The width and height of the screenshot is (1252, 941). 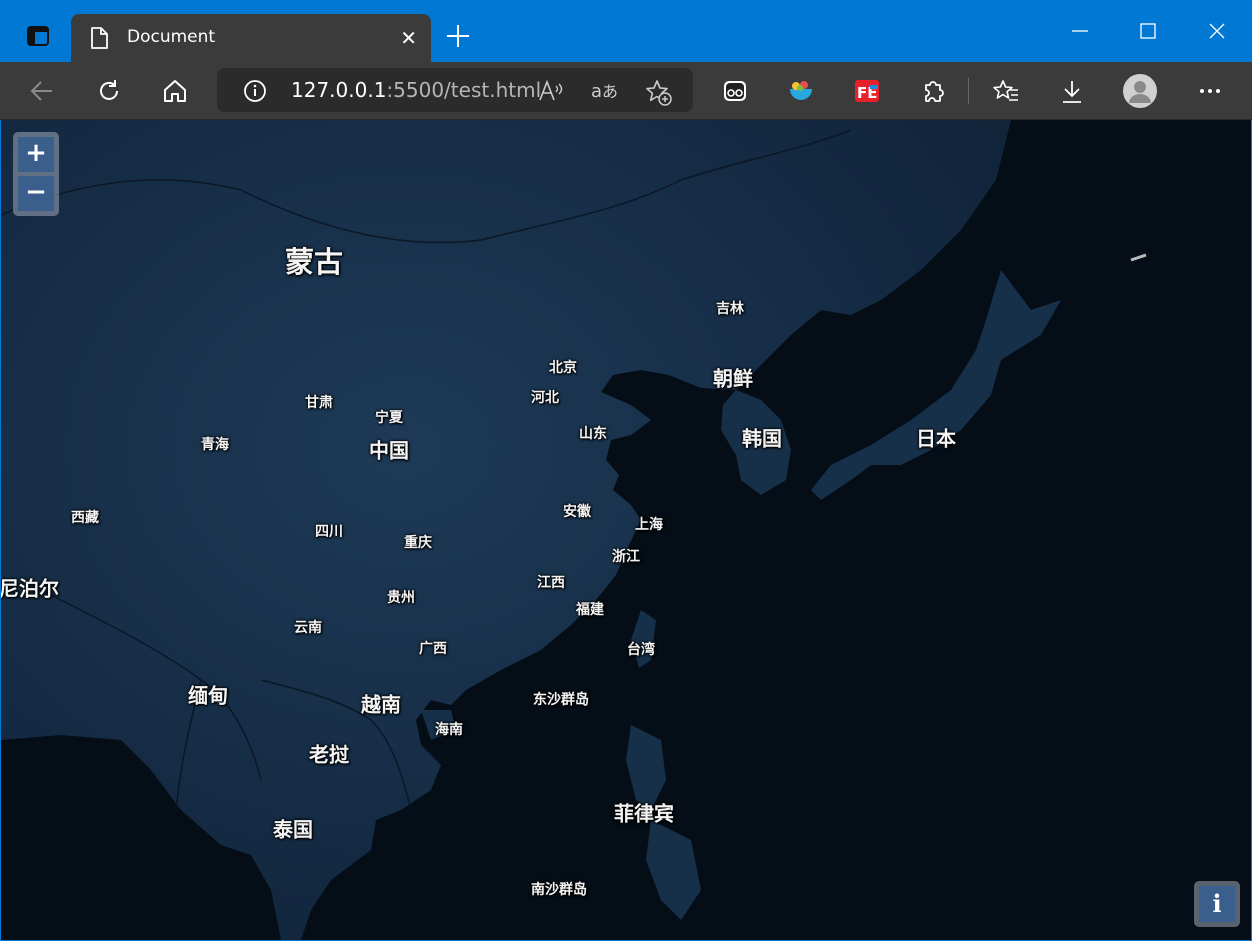 What do you see at coordinates (626, 31) in the screenshot?
I see `title-bar: Document ✕` at bounding box center [626, 31].